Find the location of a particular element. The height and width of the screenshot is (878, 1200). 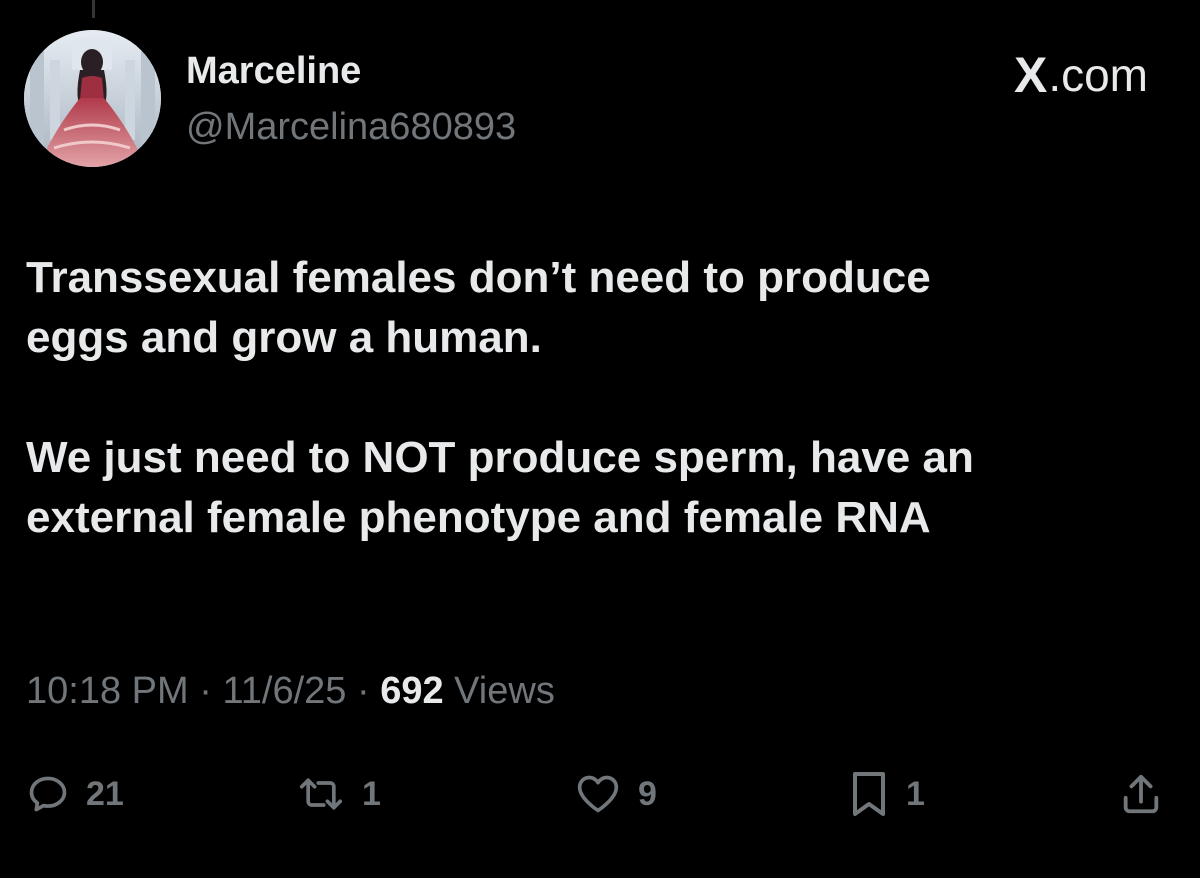

tweet-metadata: 10:18 PM · 11/6/25 · 692 Views is located at coordinates (290, 691).